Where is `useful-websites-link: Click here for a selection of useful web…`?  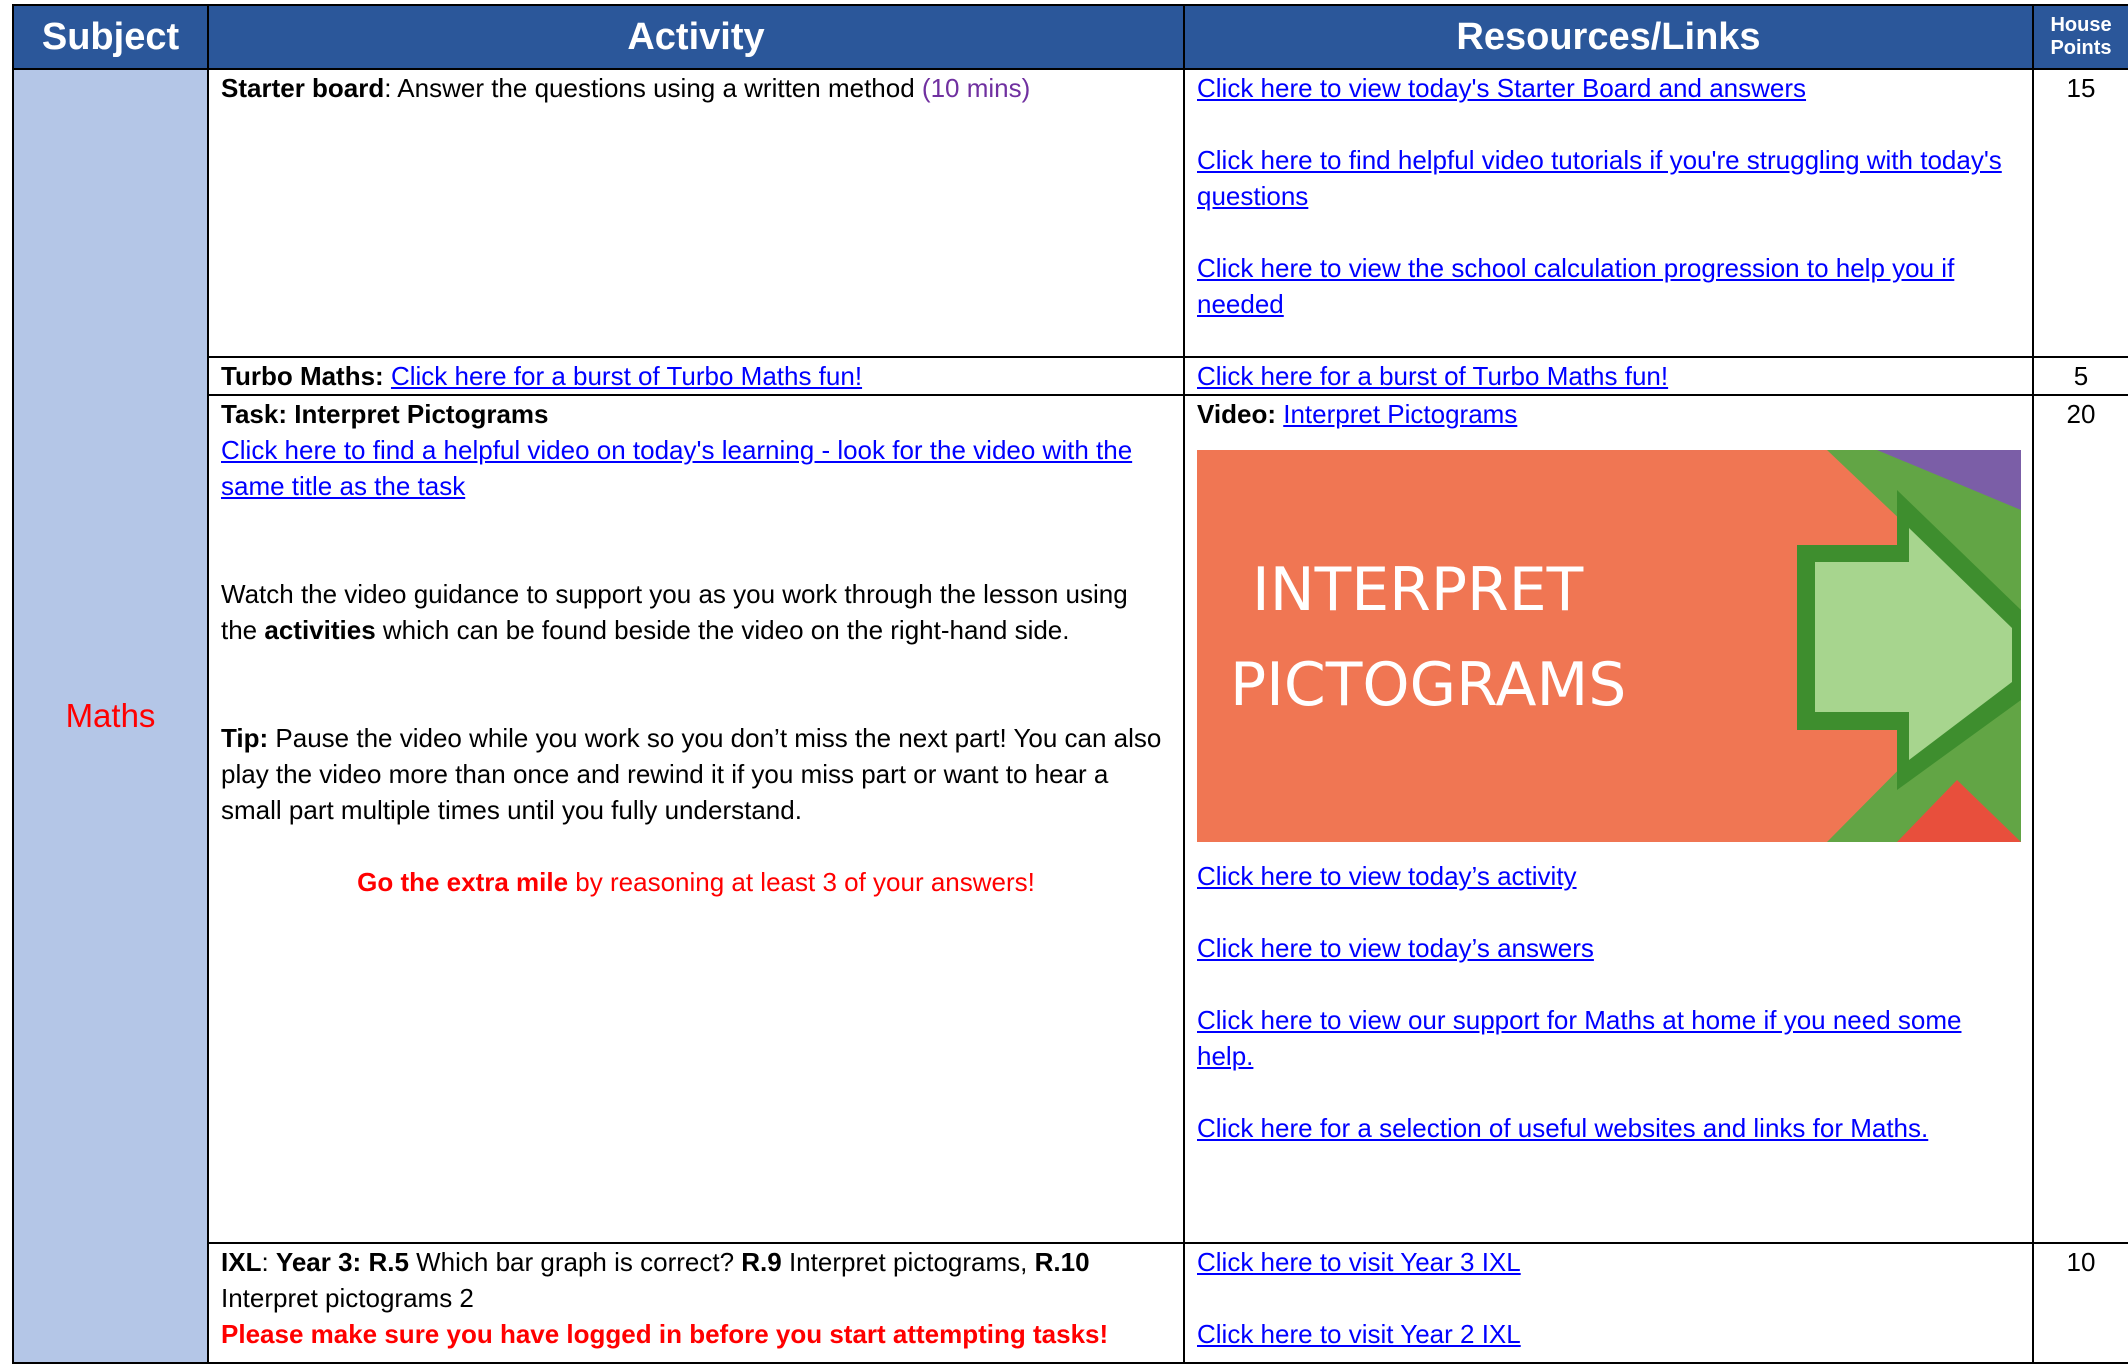 useful-websites-link: Click here for a selection of useful web… is located at coordinates (1562, 1128).